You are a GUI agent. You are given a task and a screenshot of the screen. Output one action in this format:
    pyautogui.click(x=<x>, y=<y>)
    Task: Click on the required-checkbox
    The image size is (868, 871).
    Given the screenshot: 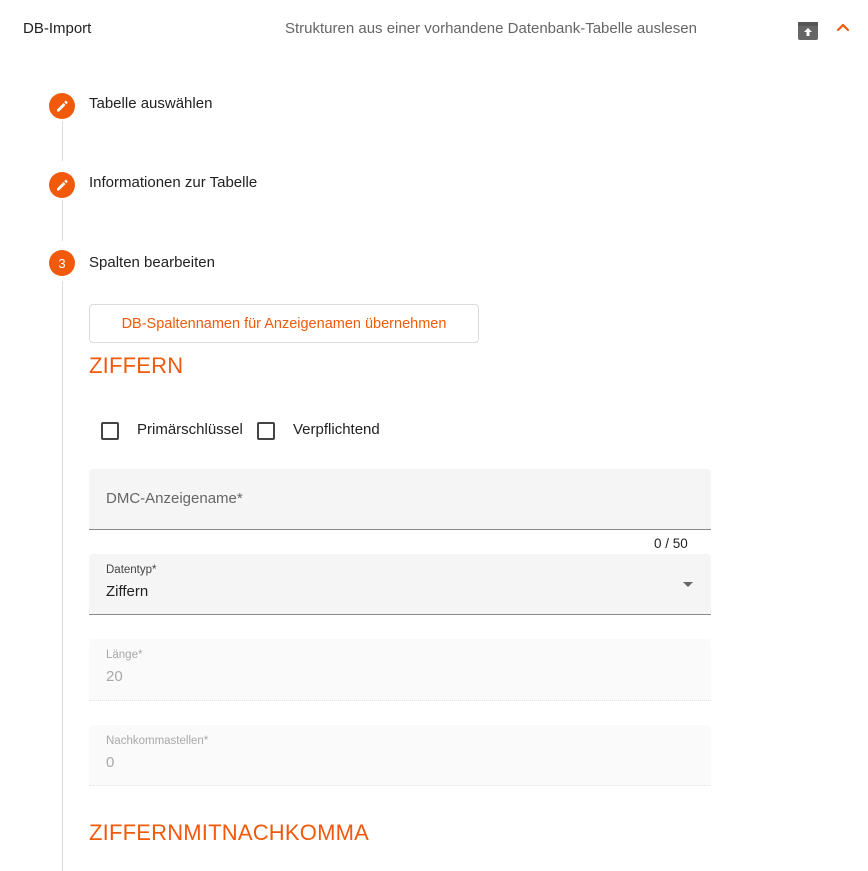 What is the action you would take?
    pyautogui.click(x=266, y=431)
    